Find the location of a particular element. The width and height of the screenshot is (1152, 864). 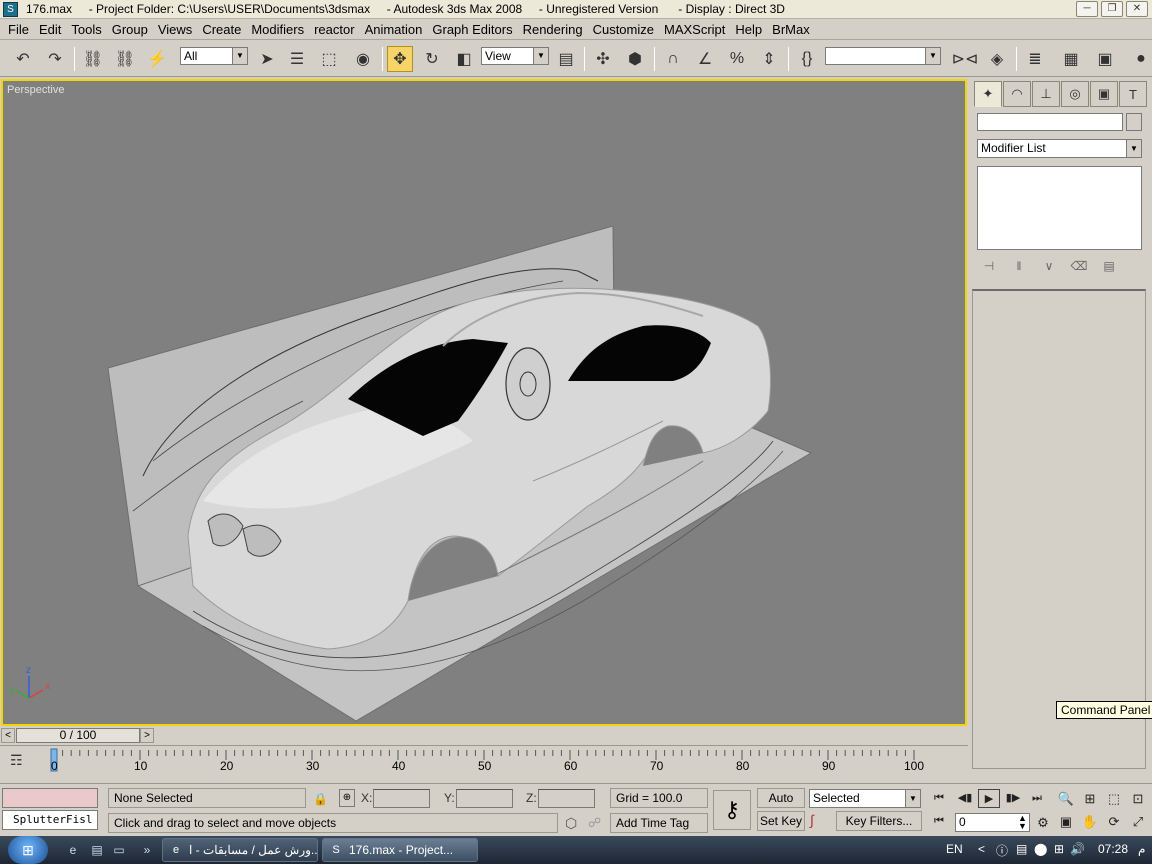

zoom-all-icon: ⊞ is located at coordinates (1090, 799).